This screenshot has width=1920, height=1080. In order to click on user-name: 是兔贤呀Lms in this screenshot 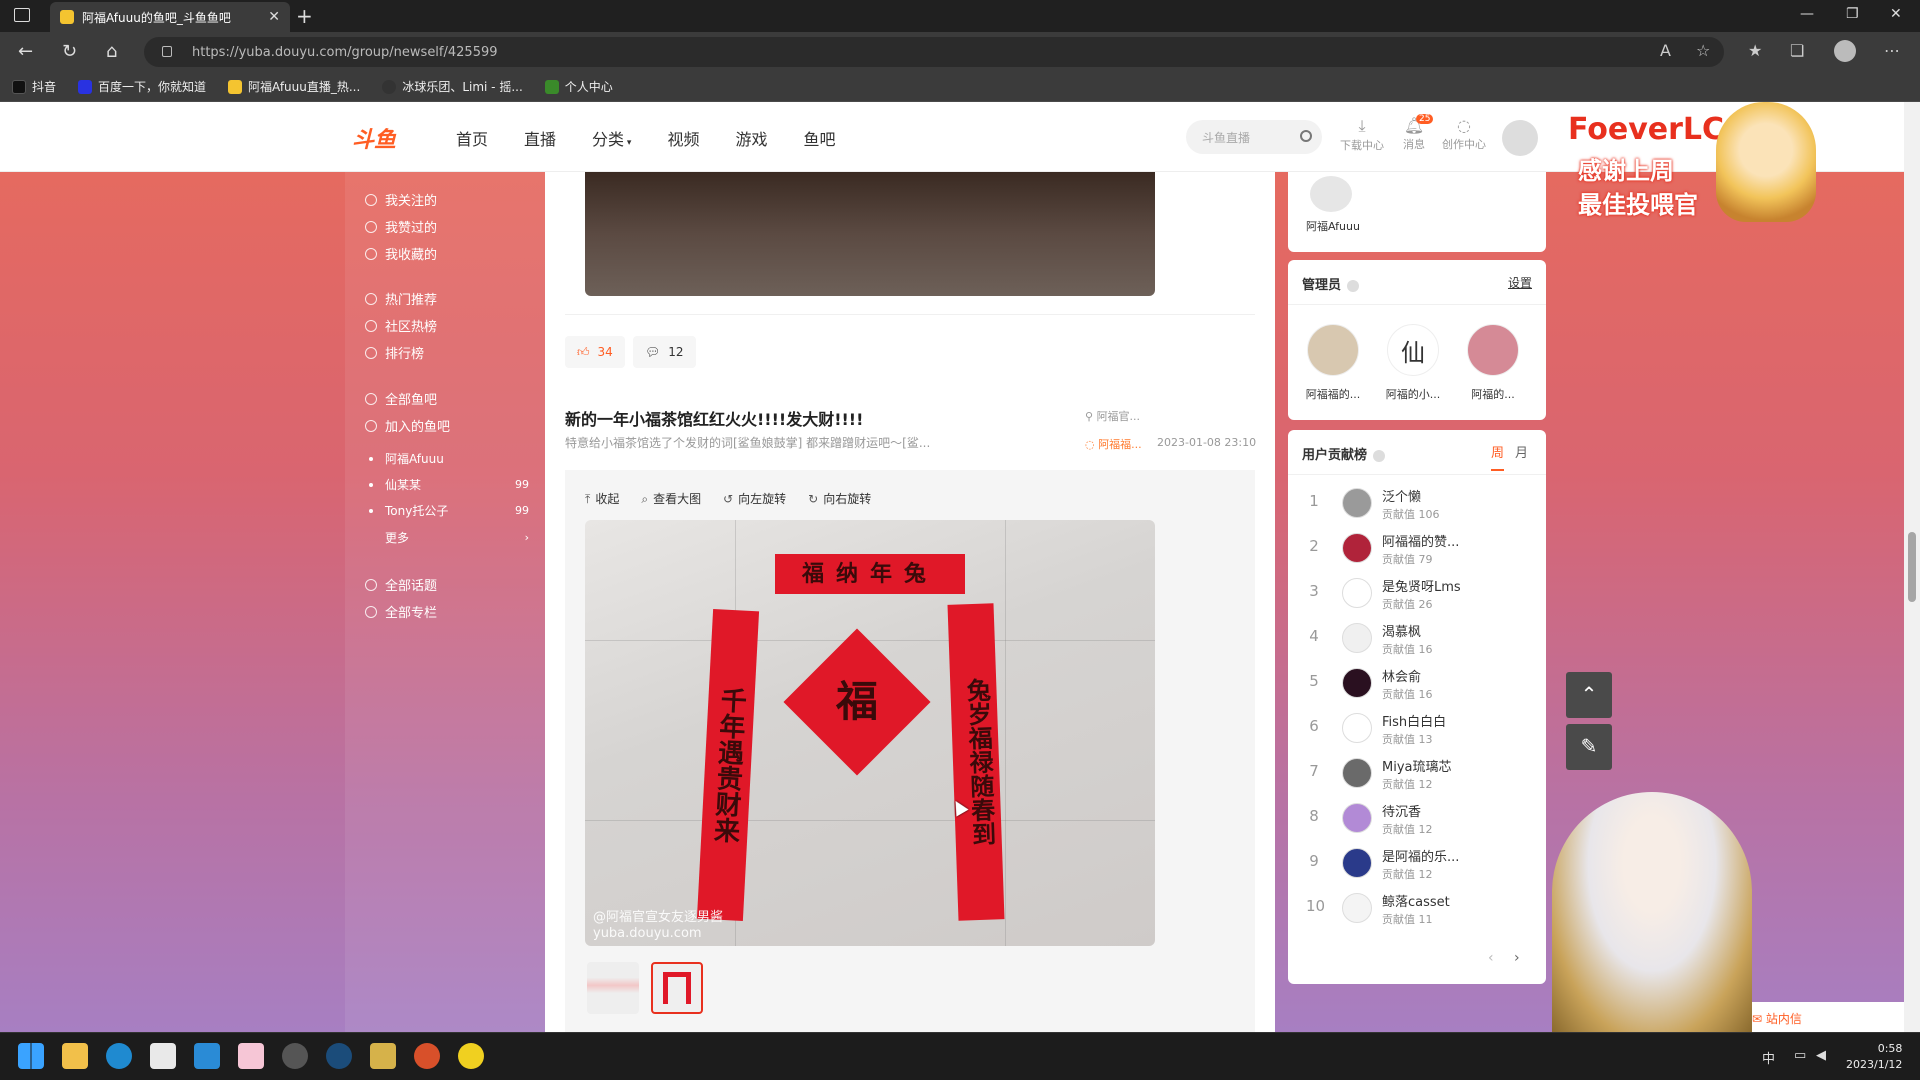, I will do `click(1421, 585)`.